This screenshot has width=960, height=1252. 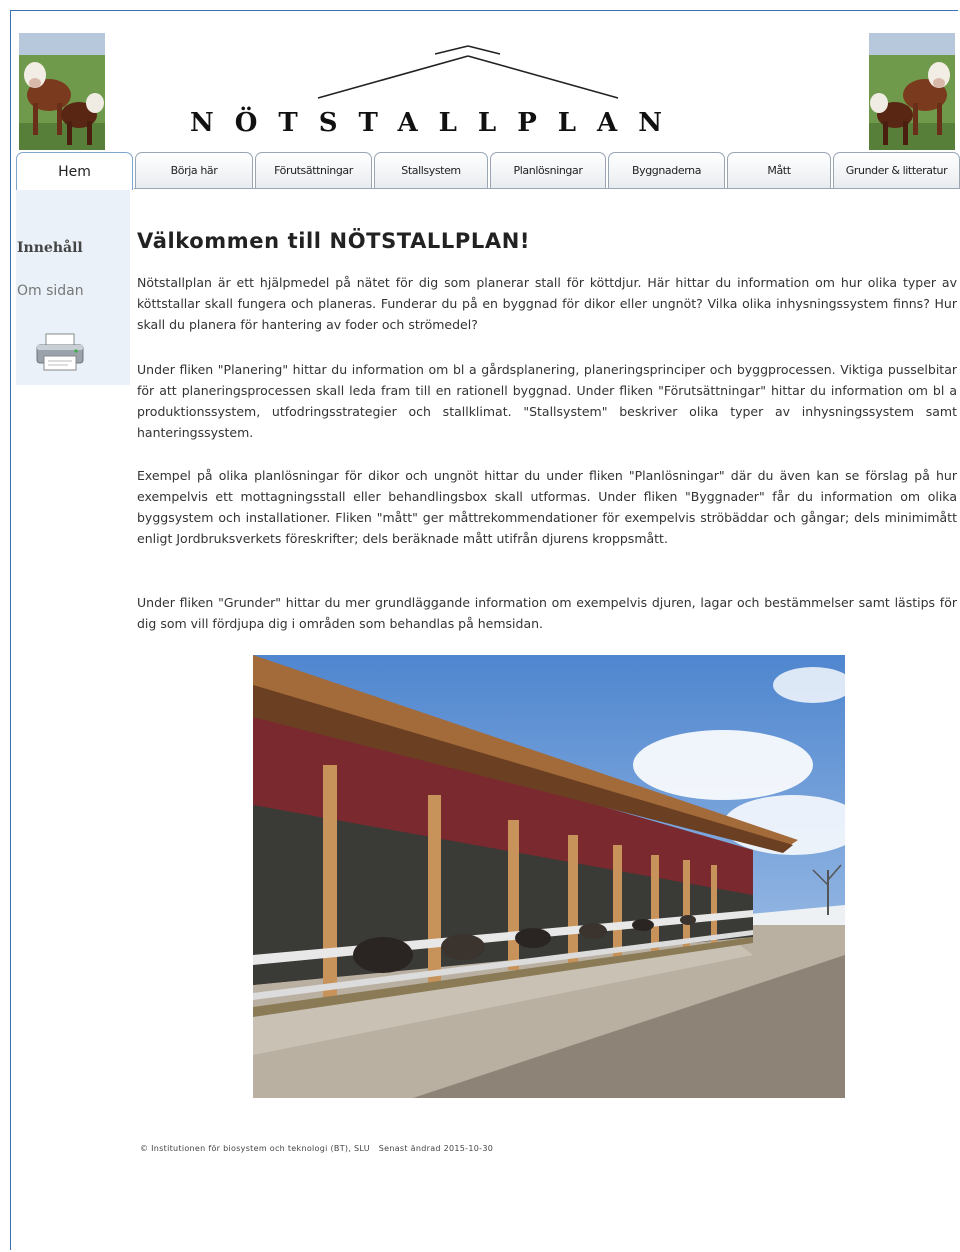 What do you see at coordinates (547, 188) in the screenshot?
I see `tab-baseline` at bounding box center [547, 188].